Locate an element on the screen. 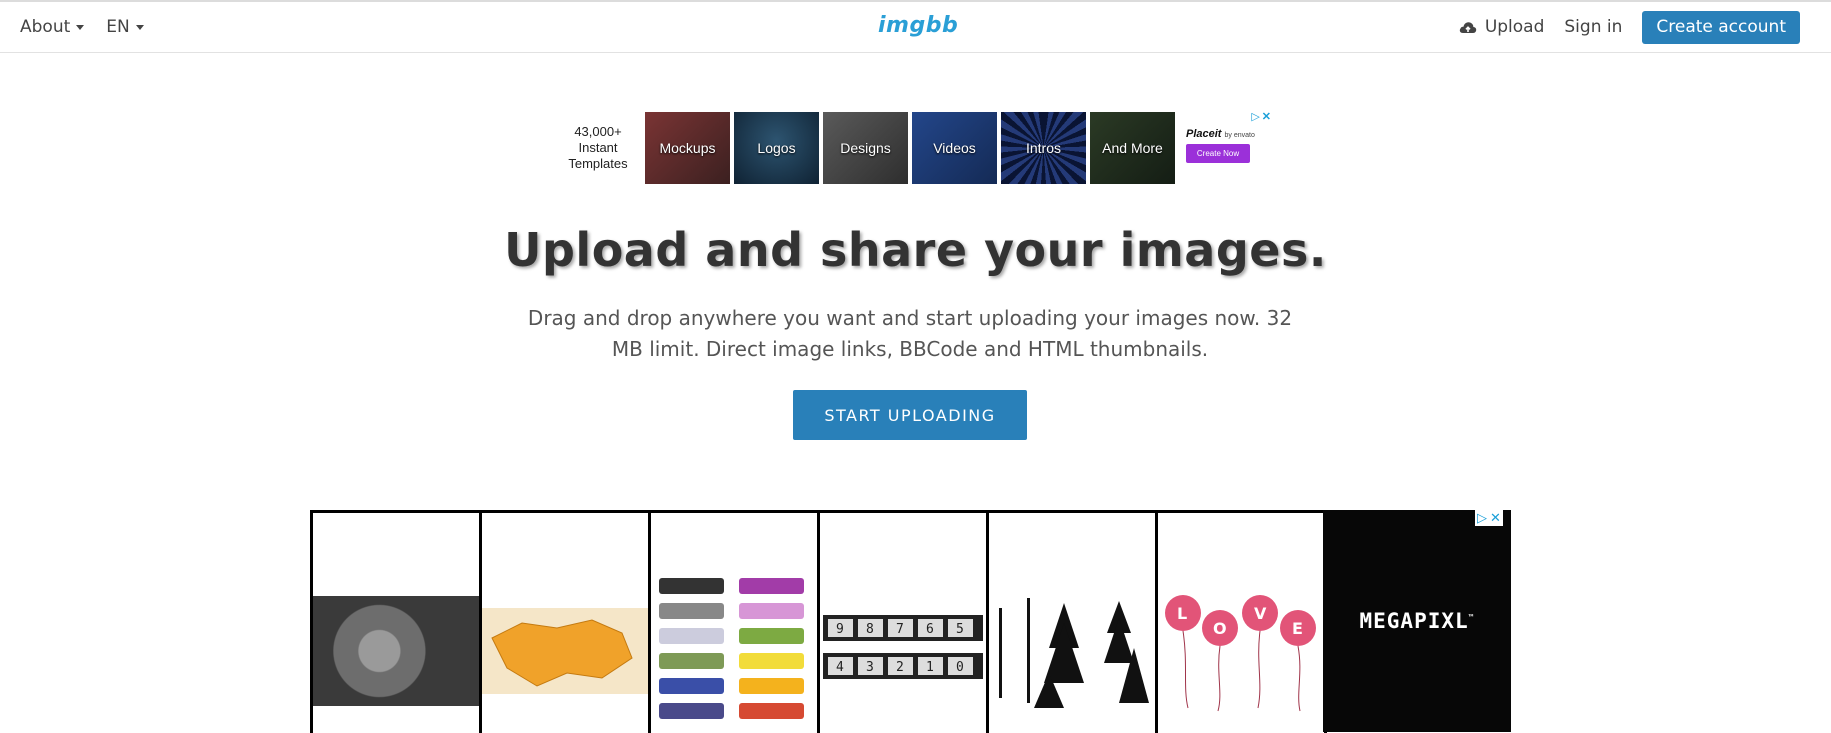  nav-left: About EN is located at coordinates (82, 27).